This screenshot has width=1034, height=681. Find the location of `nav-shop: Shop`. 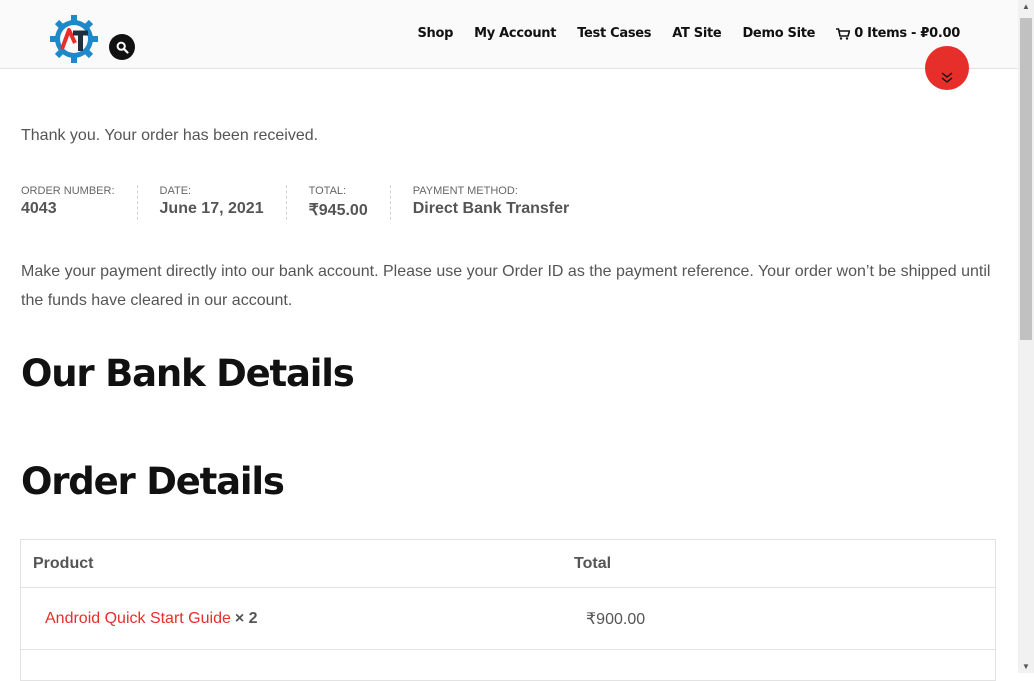

nav-shop: Shop is located at coordinates (435, 33).